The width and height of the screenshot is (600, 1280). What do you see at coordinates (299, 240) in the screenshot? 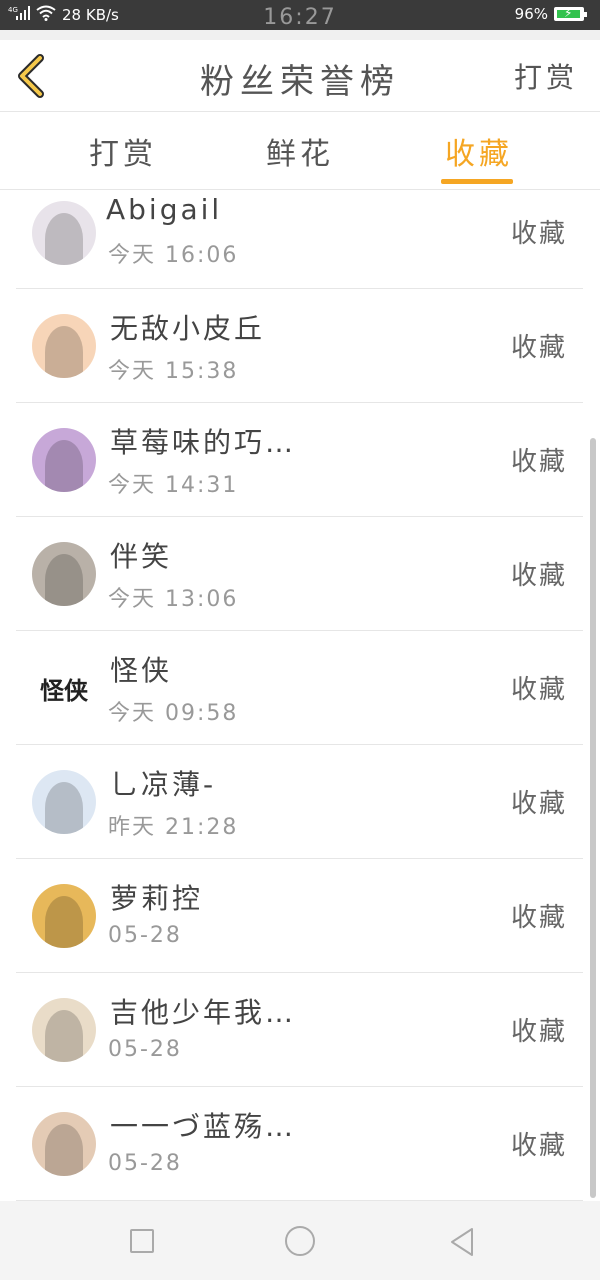
I see `list-item: Abigail 今天 16:06 收藏` at bounding box center [299, 240].